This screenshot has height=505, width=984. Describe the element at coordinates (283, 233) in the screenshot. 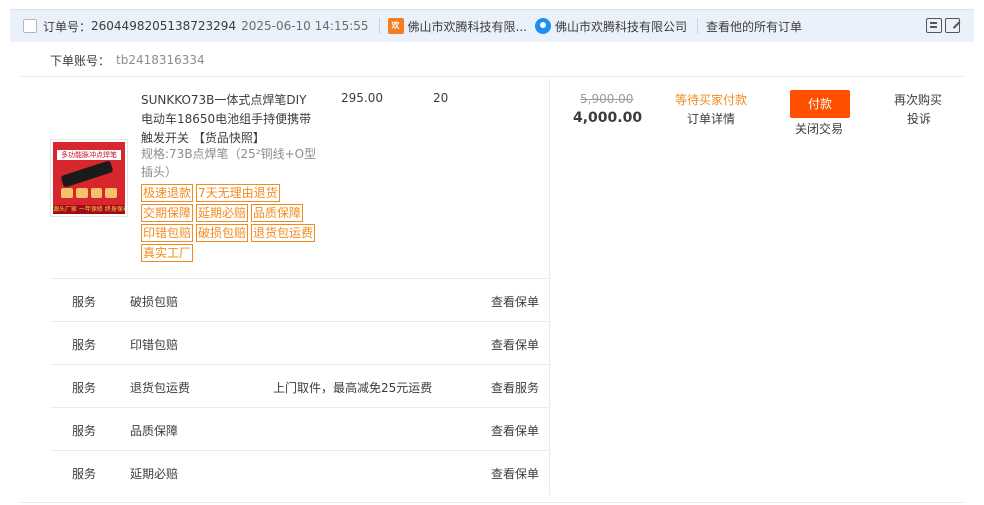

I see `service-tag: 退货包运费` at that location.